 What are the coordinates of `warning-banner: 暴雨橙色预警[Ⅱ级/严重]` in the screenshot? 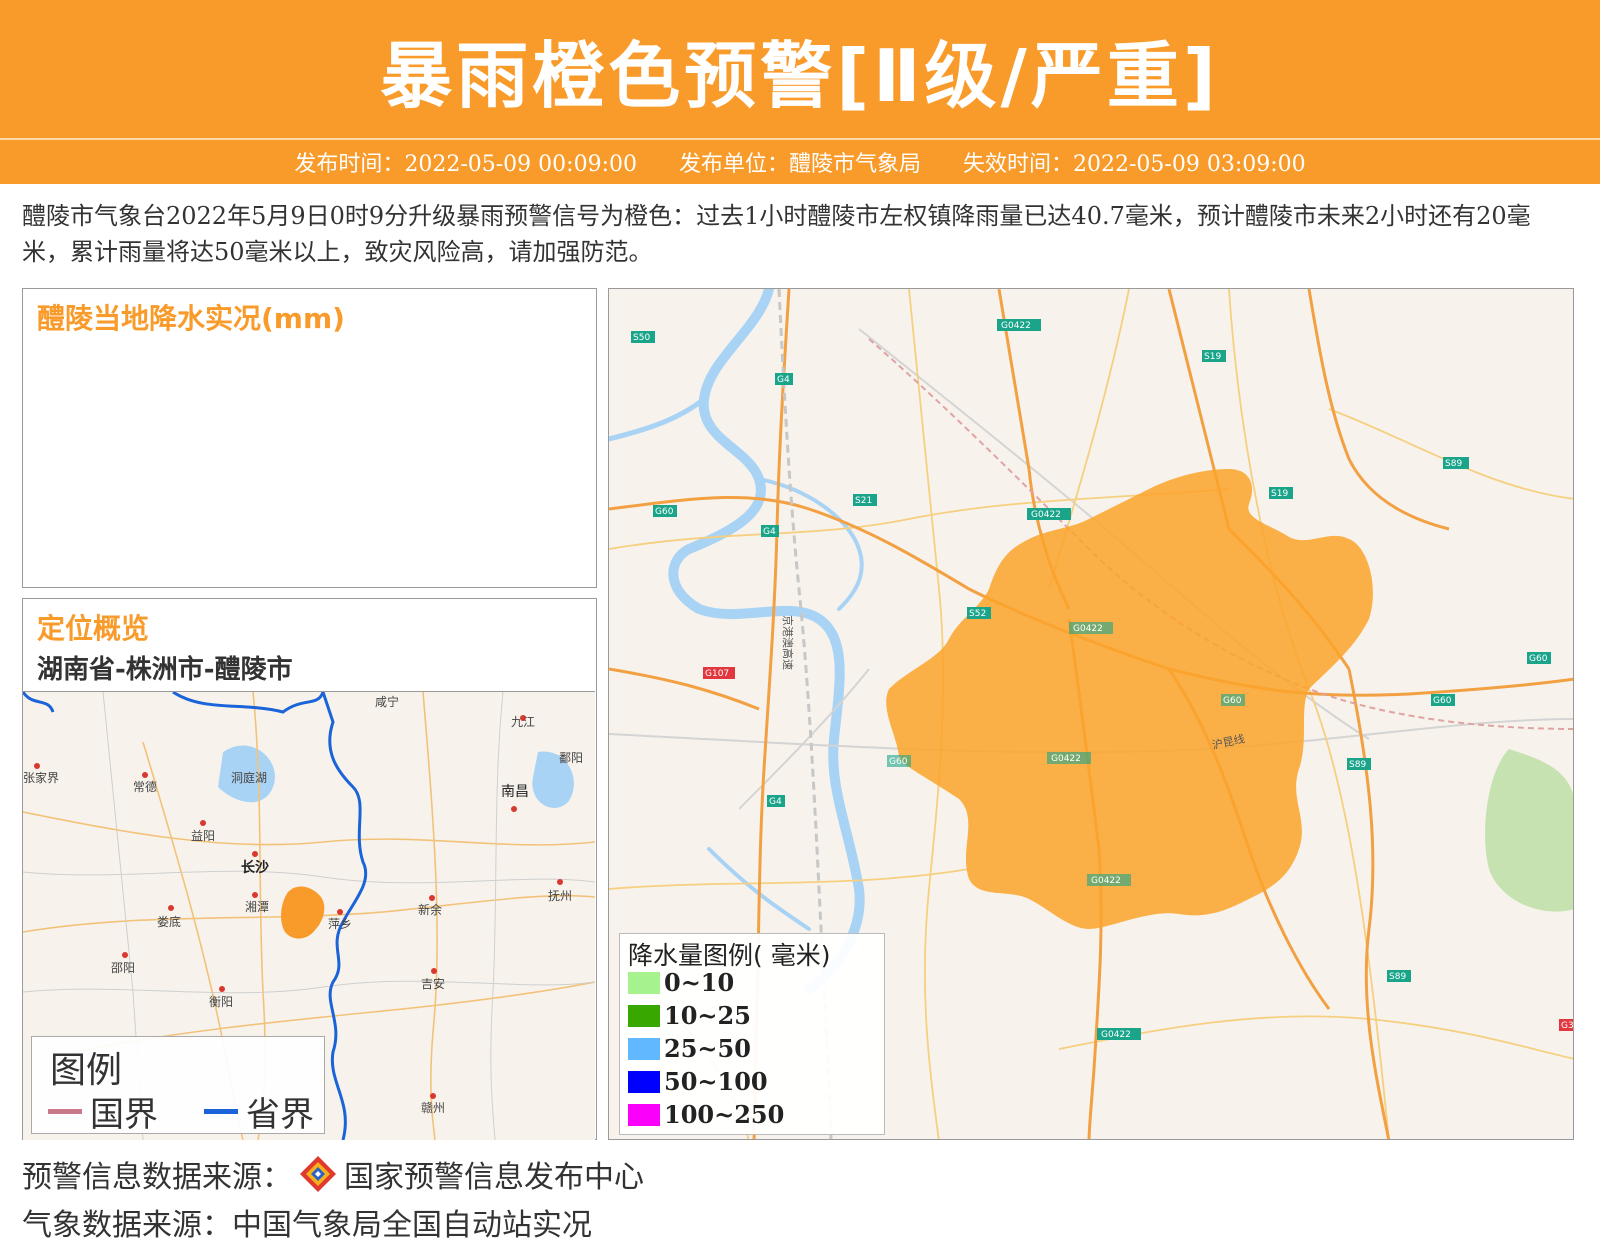 It's located at (800, 69).